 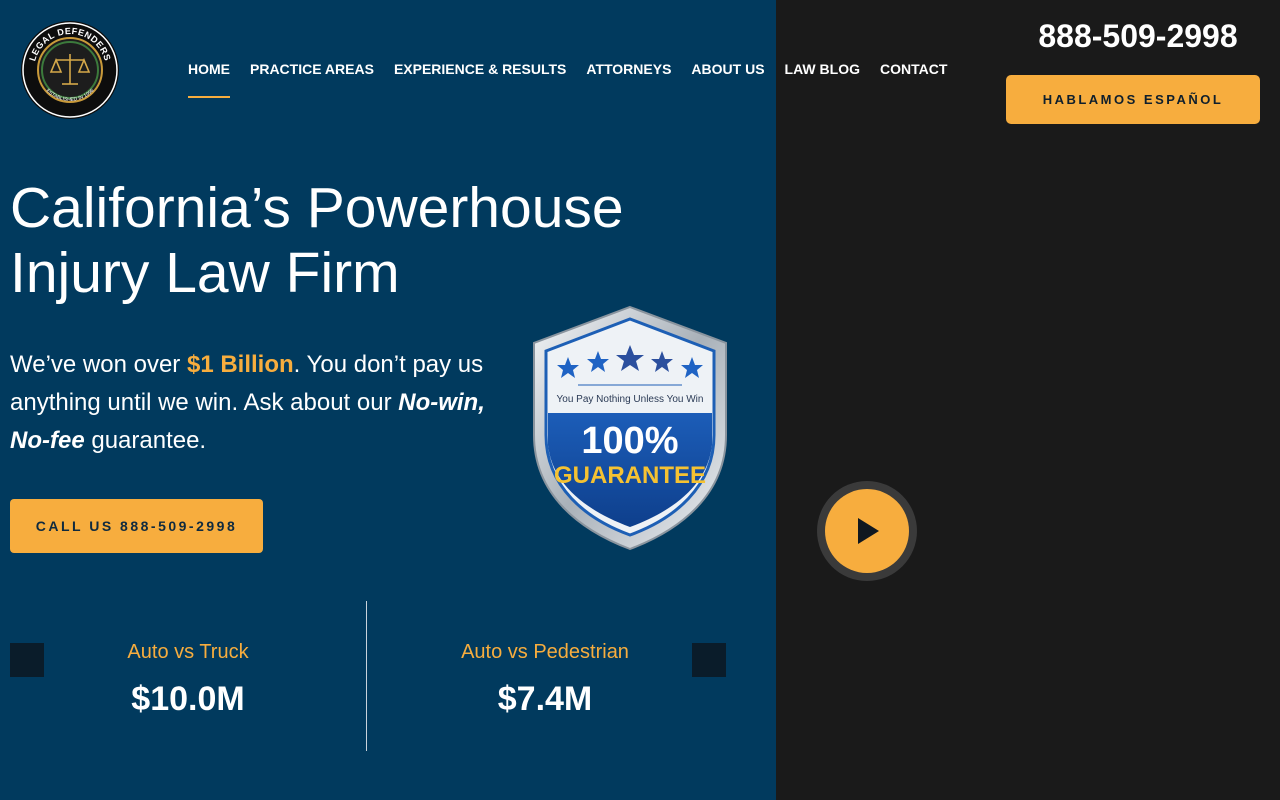 What do you see at coordinates (867, 531) in the screenshot?
I see `play-video-button` at bounding box center [867, 531].